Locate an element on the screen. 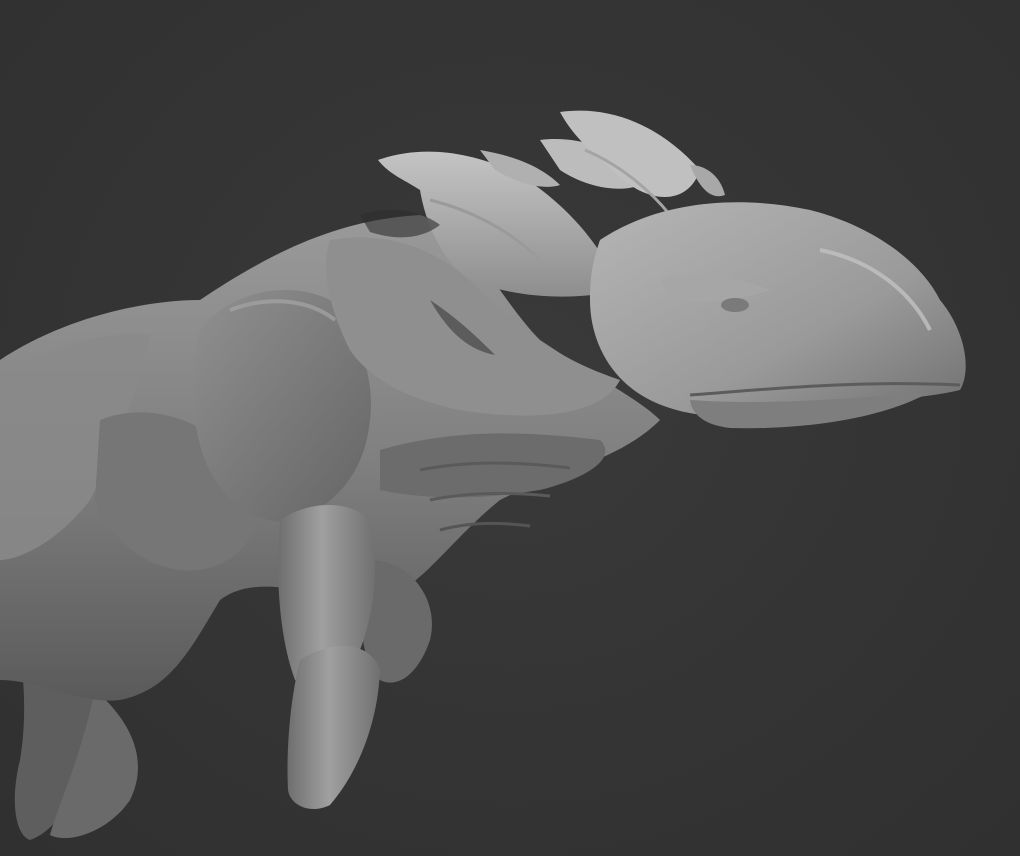 Image resolution: width=1020 pixels, height=856 pixels. eye is located at coordinates (735, 305).